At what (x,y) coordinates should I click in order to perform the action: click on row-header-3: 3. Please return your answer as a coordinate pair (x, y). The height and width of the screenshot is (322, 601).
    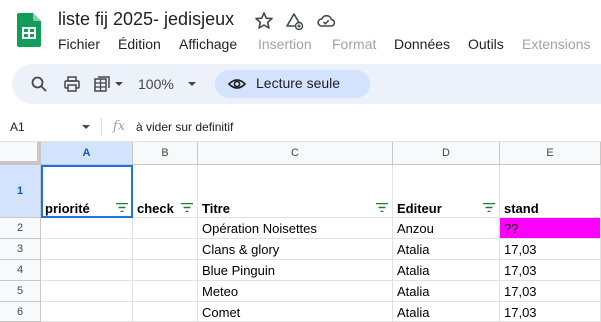
    Looking at the image, I should click on (20, 249).